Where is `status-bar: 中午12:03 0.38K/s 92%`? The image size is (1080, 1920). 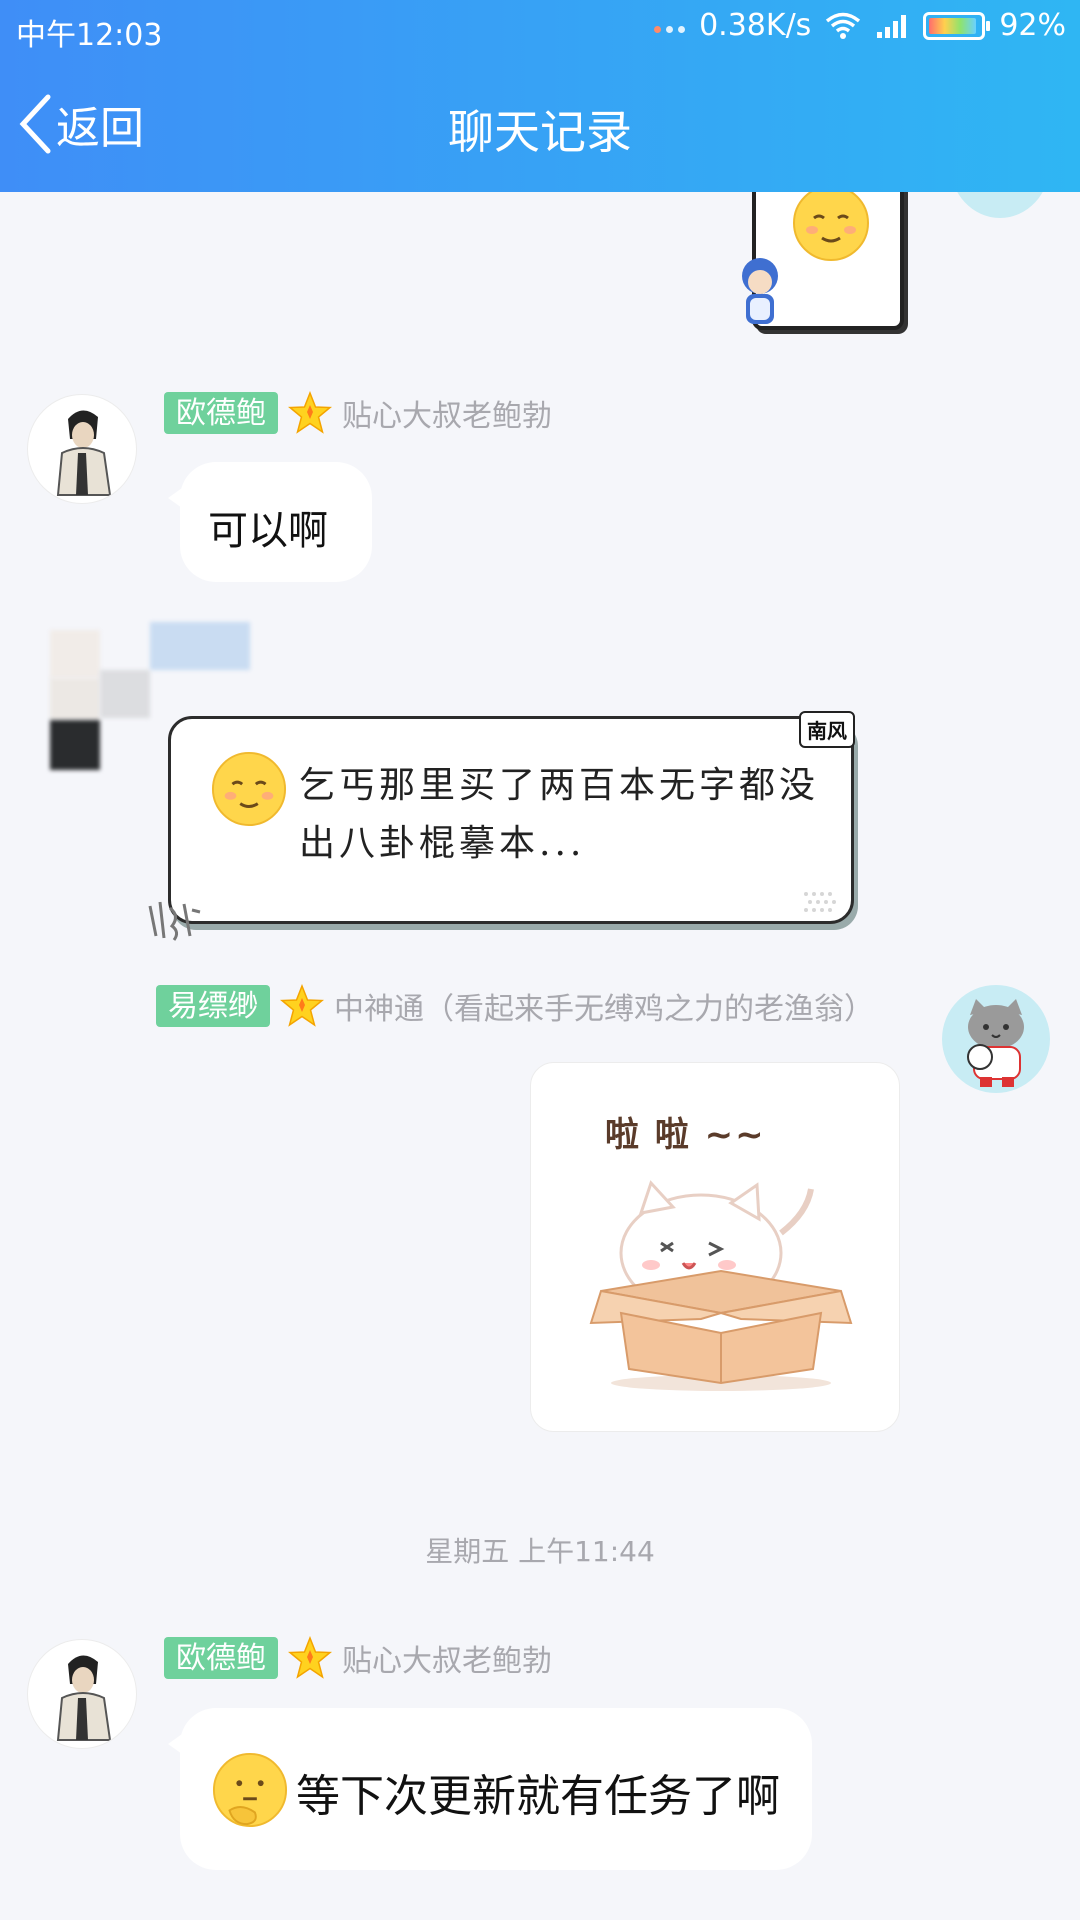 status-bar: 中午12:03 0.38K/s 92% is located at coordinates (540, 28).